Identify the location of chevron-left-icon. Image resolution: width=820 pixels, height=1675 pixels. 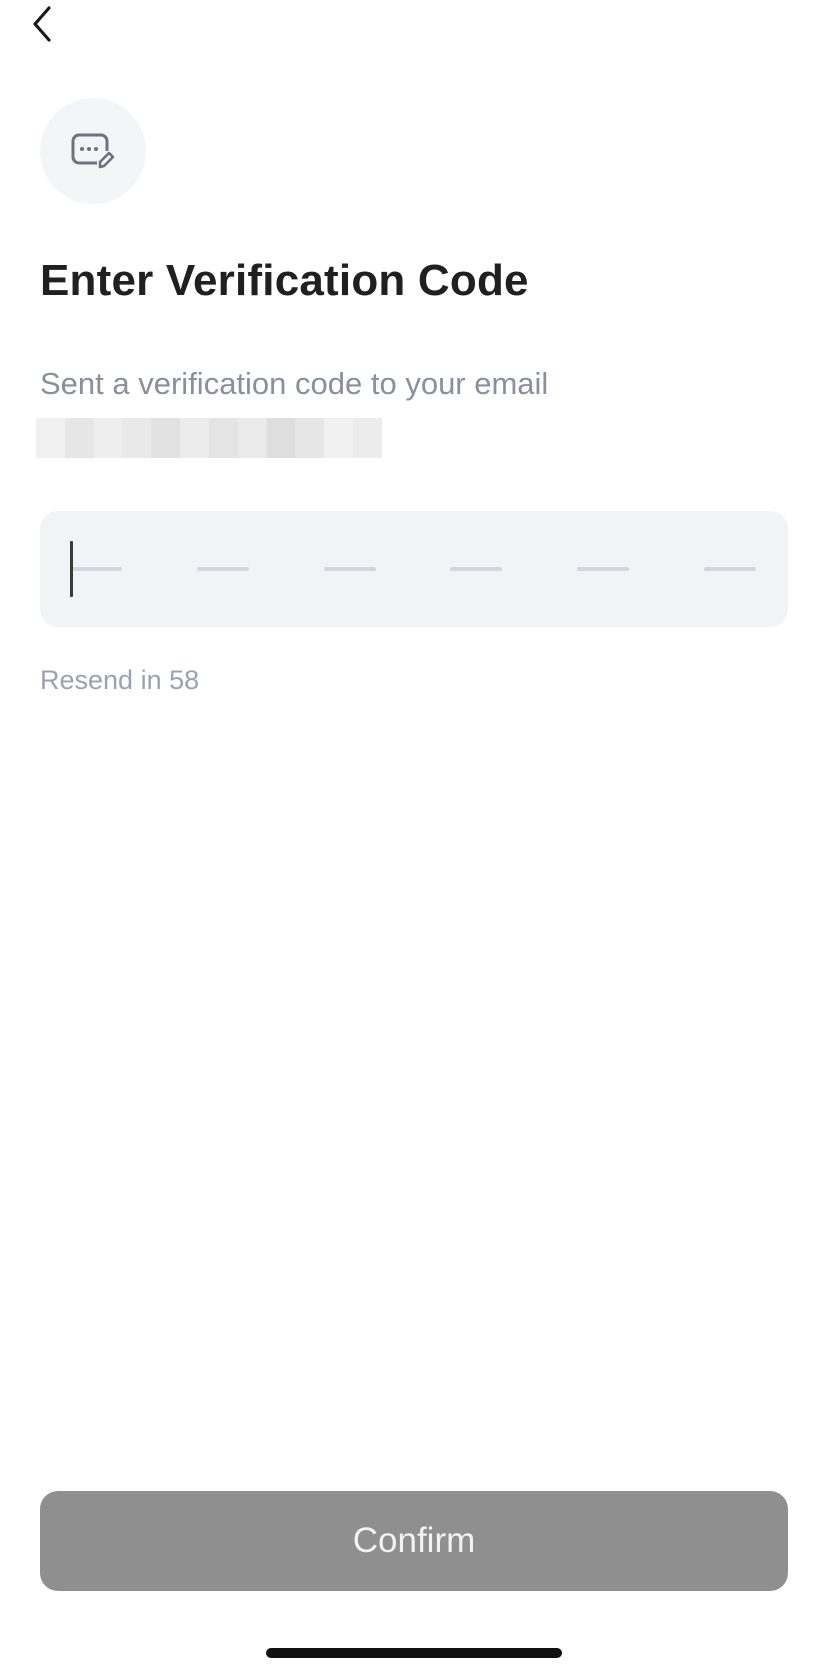
(42, 24).